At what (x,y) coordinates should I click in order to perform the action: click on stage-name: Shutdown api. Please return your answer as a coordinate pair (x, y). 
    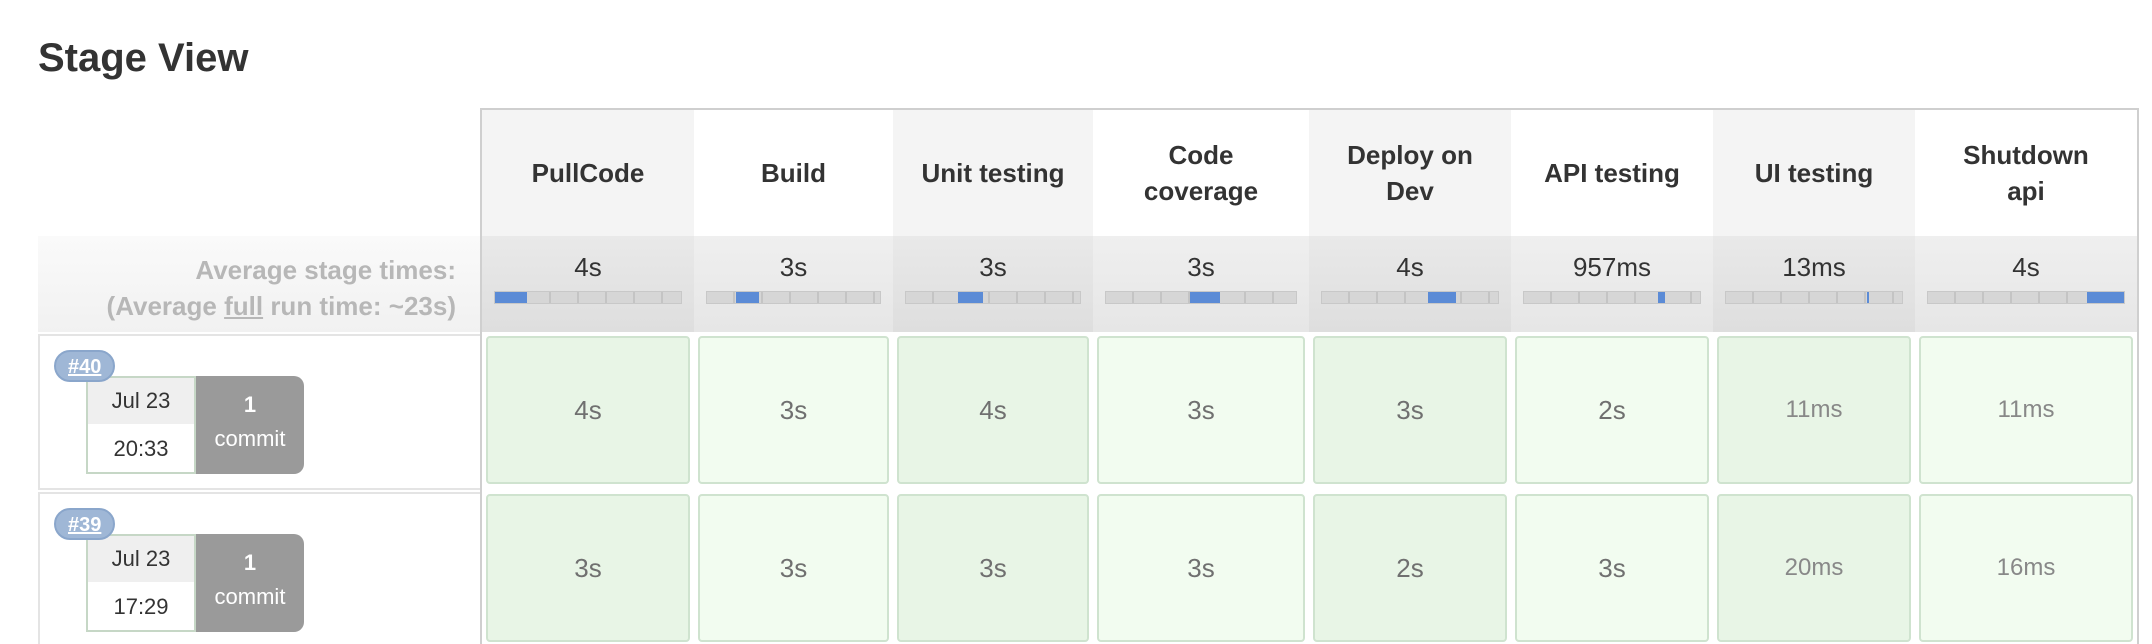
    Looking at the image, I should click on (2026, 173).